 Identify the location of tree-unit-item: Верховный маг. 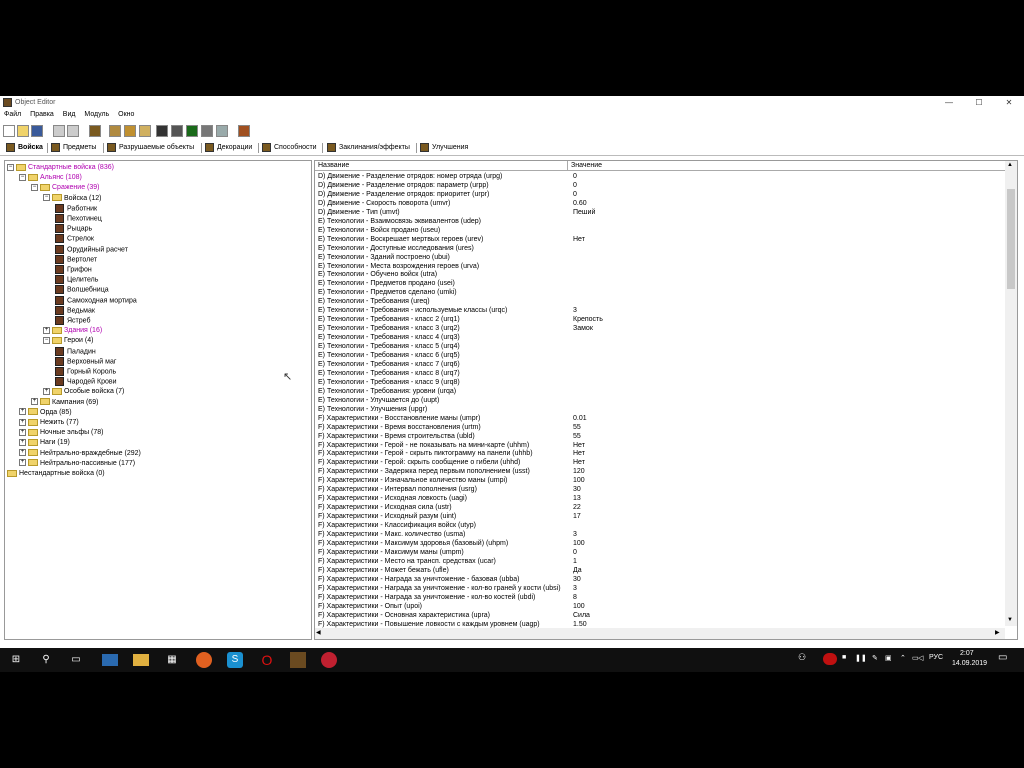
(85, 361).